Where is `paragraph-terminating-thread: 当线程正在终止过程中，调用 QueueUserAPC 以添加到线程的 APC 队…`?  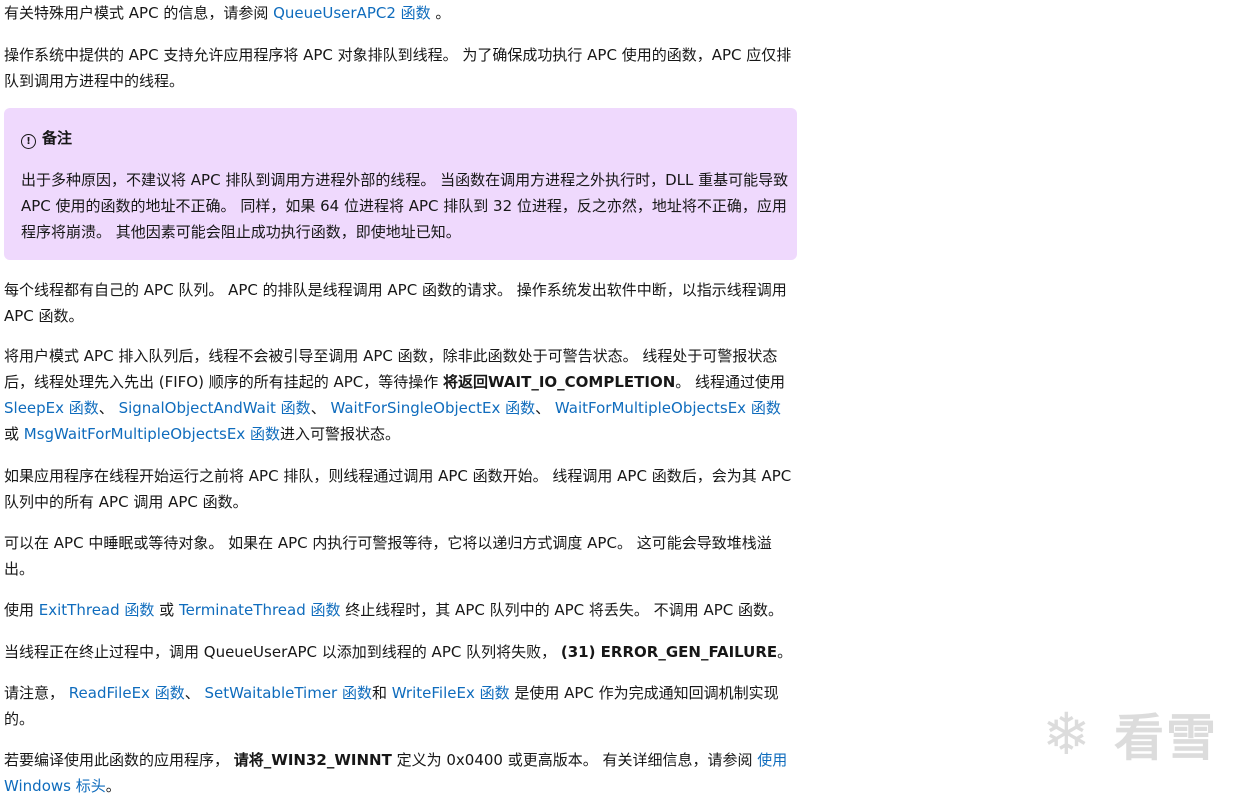 paragraph-terminating-thread: 当线程正在终止过程中，调用 QueueUserAPC 以添加到线程的 APC 队… is located at coordinates (402, 652).